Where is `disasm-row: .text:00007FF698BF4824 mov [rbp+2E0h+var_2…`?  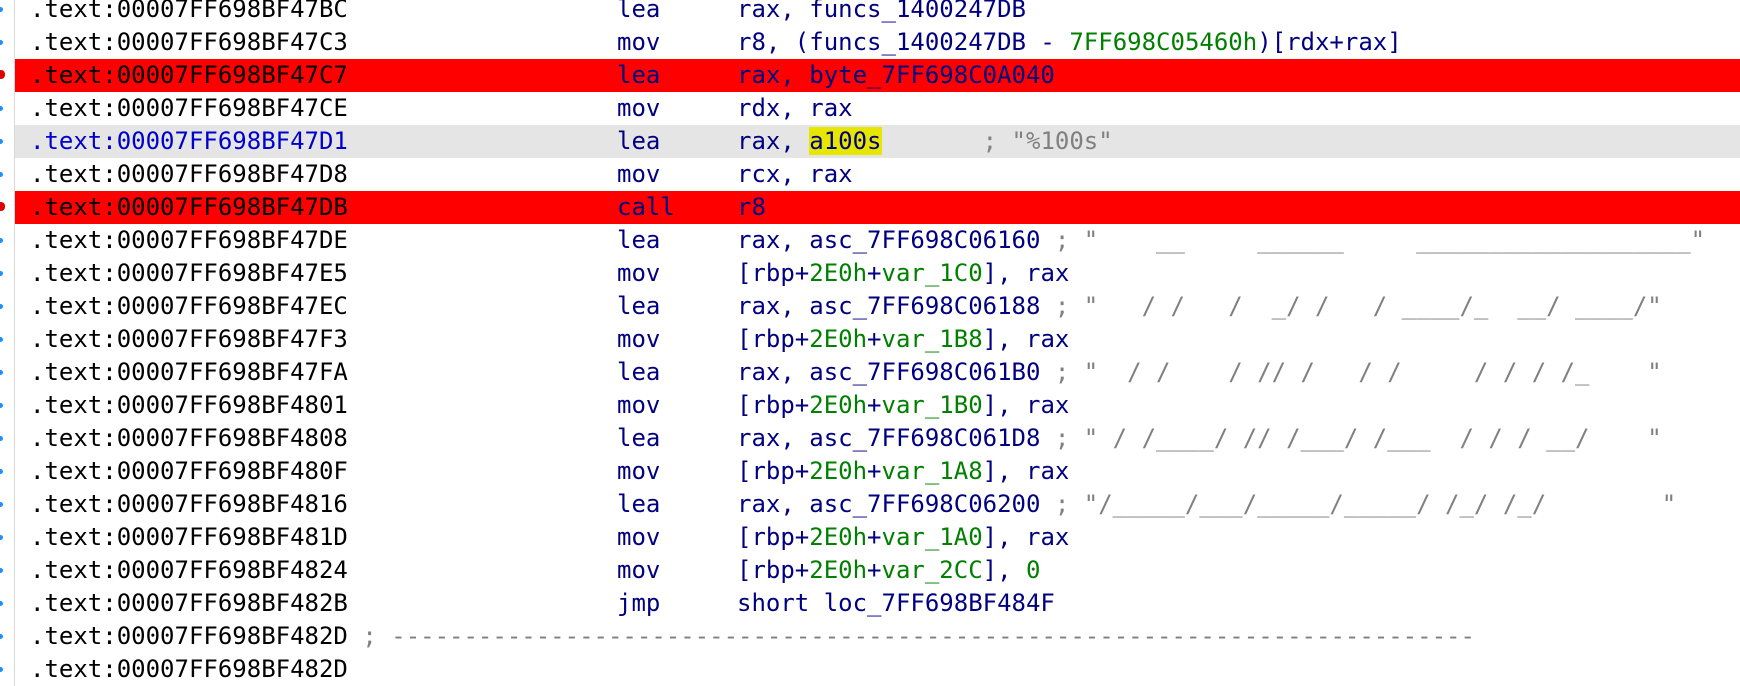 disasm-row: .text:00007FF698BF4824 mov [rbp+2E0h+var_2… is located at coordinates (870, 570).